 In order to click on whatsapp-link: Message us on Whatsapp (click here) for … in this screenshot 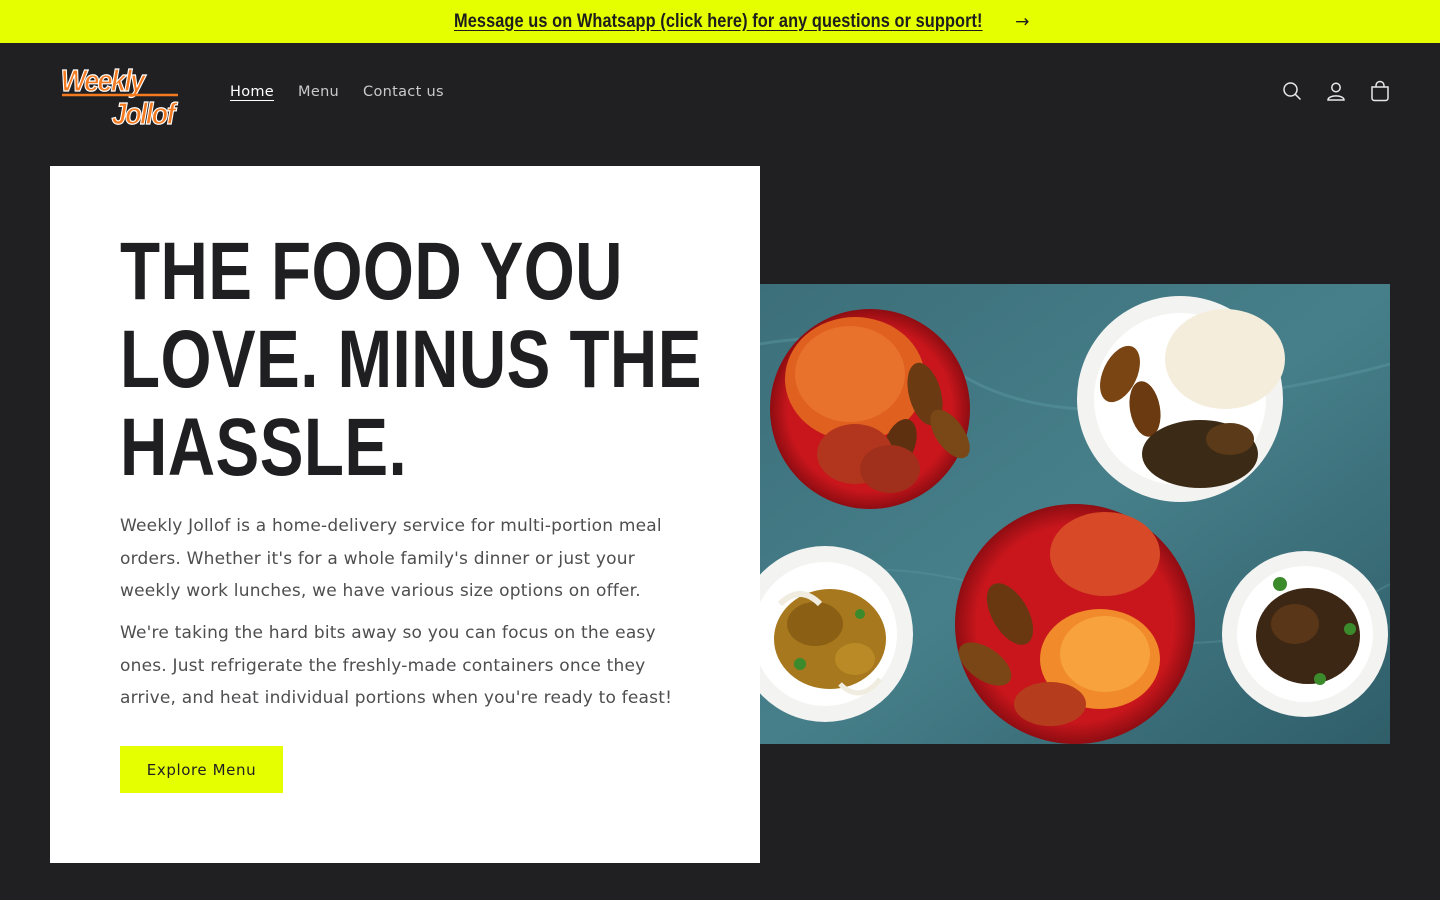, I will do `click(718, 22)`.